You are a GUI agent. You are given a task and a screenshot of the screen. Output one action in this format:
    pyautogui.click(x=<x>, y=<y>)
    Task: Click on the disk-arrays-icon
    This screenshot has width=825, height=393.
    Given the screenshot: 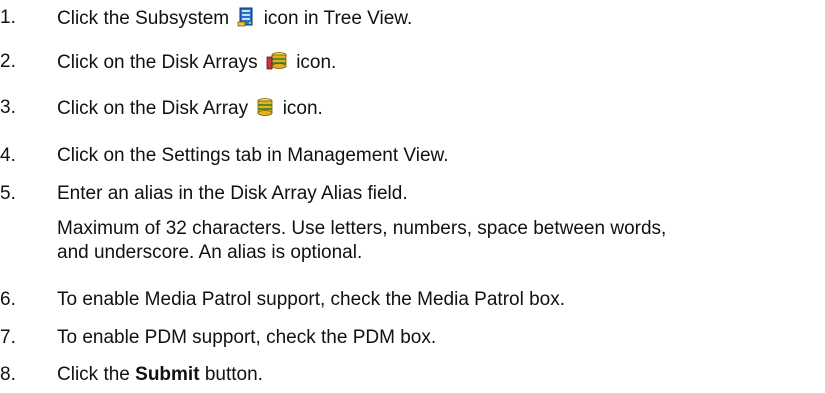 What is the action you would take?
    pyautogui.click(x=277, y=64)
    